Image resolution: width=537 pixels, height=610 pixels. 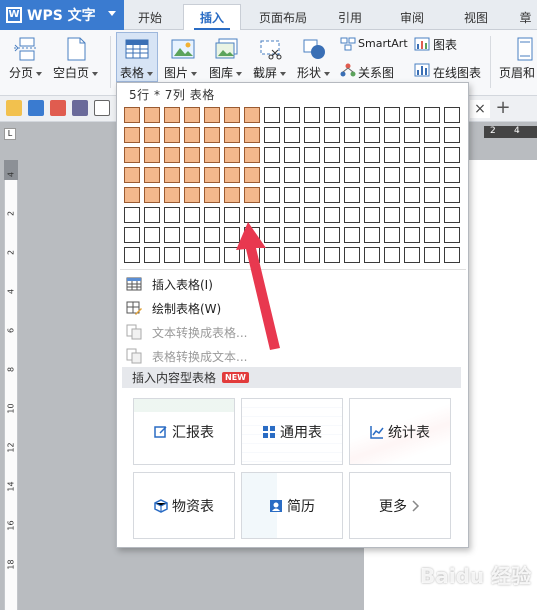 What do you see at coordinates (76, 49) in the screenshot?
I see `blank-page-icon` at bounding box center [76, 49].